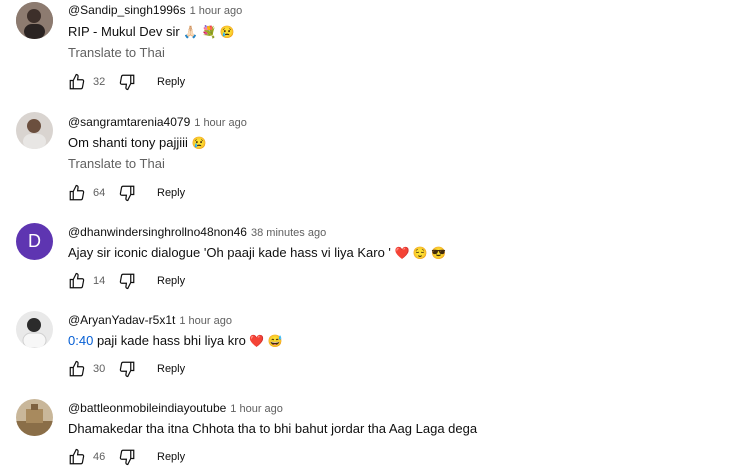 This screenshot has height=475, width=731. I want to click on comment-author: @dhanwindersinghrollno48non46, so click(157, 232).